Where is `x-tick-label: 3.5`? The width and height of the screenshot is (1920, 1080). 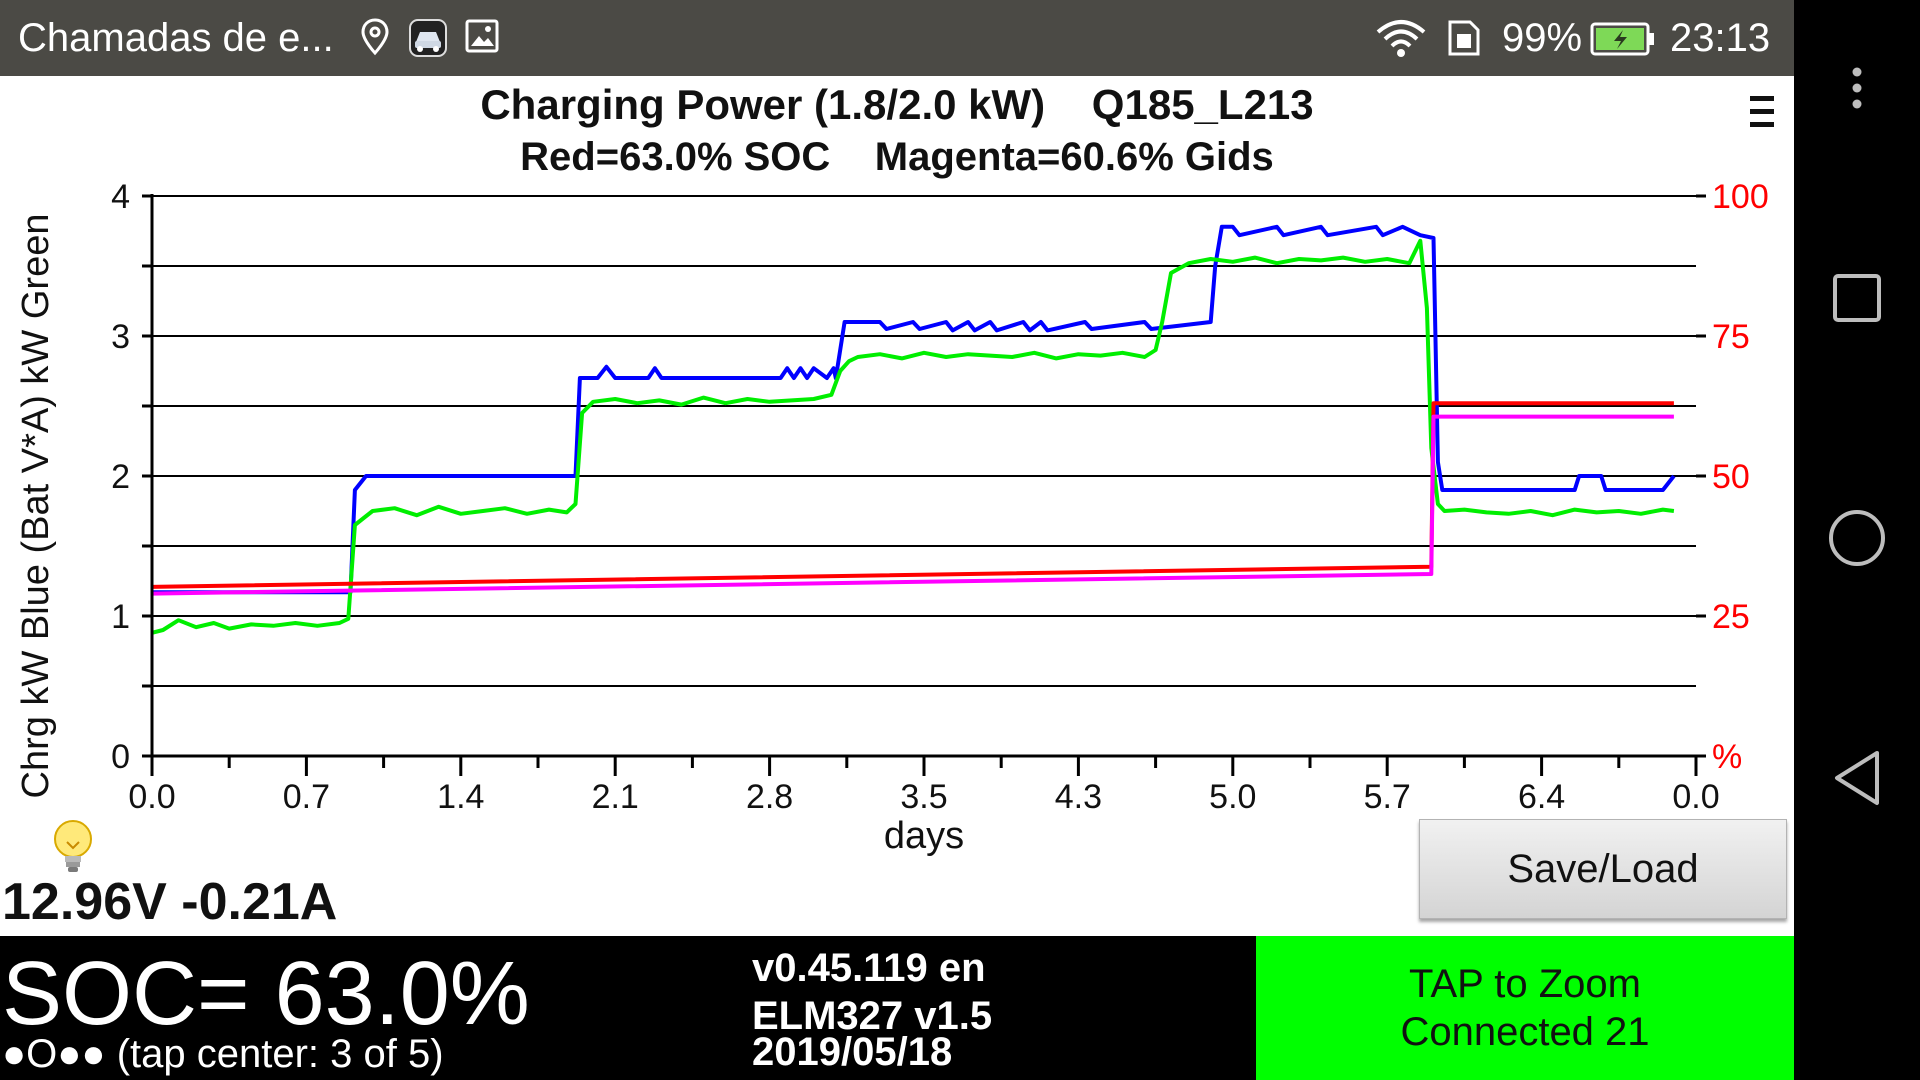
x-tick-label: 3.5 is located at coordinates (923, 797).